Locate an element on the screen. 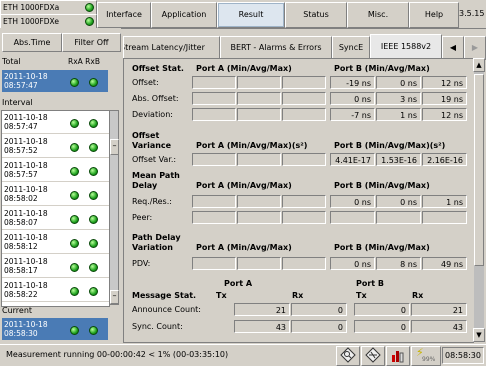 The height and width of the screenshot is (366, 486). offset-variance-title: Offset Variance is located at coordinates (151, 141).